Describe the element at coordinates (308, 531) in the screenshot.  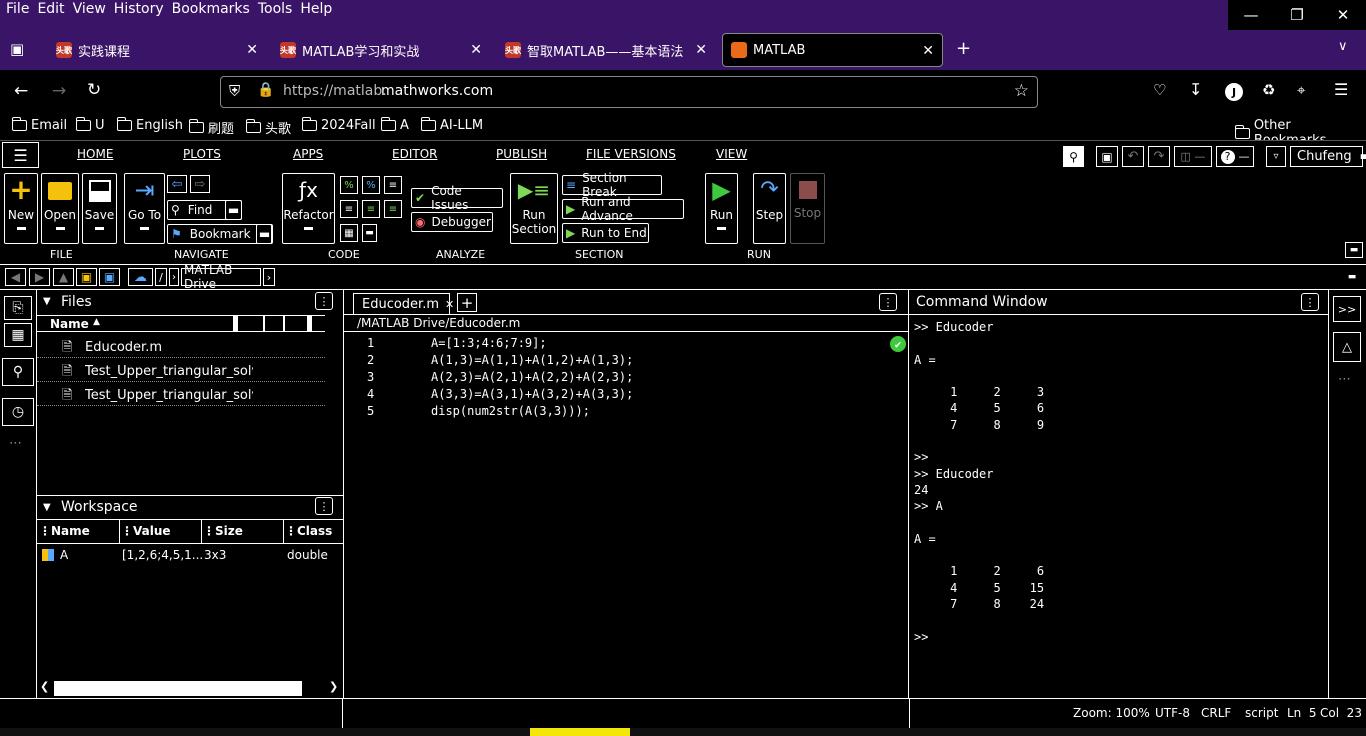
I see `ws-col-class: ⋮Class` at that location.